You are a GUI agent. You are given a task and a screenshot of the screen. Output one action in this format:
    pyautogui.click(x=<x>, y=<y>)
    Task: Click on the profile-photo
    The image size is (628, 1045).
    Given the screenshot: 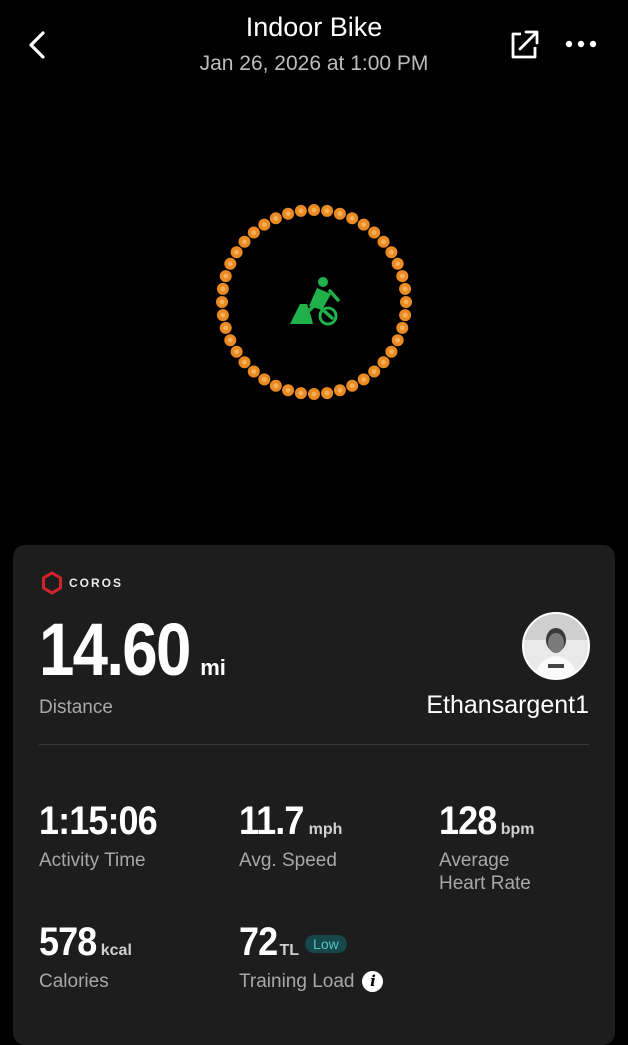 What is the action you would take?
    pyautogui.click(x=556, y=646)
    